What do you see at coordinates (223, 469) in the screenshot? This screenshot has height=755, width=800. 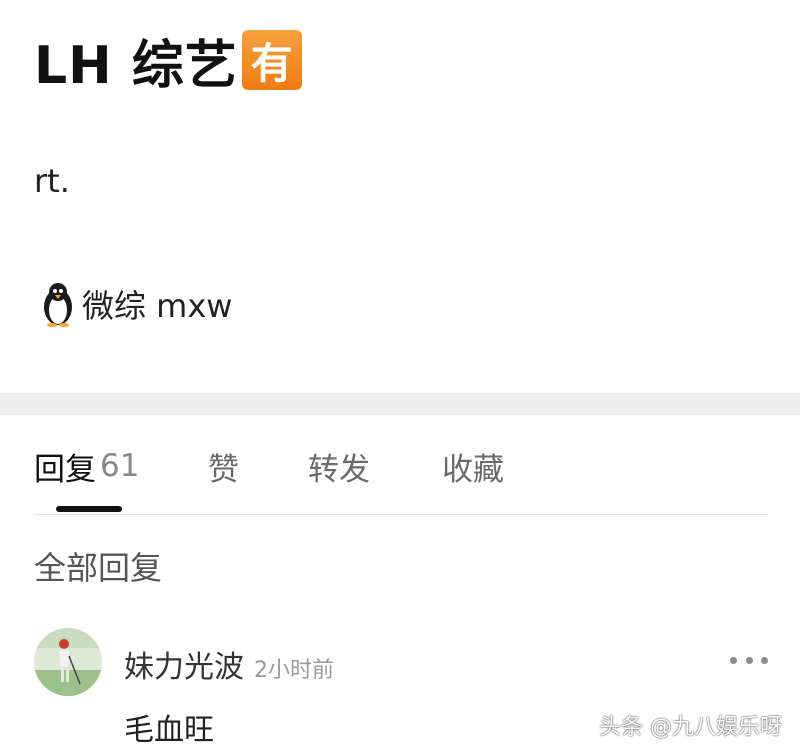 I see `tab-likes-label: 赞` at bounding box center [223, 469].